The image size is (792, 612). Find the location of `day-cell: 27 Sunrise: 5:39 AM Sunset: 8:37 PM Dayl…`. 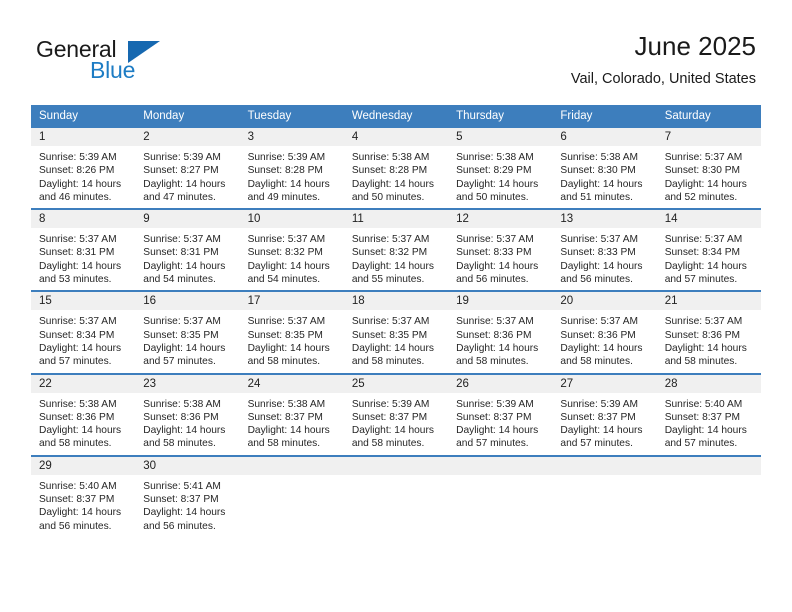

day-cell: 27 Sunrise: 5:39 AM Sunset: 8:37 PM Dayl… is located at coordinates (604, 414).